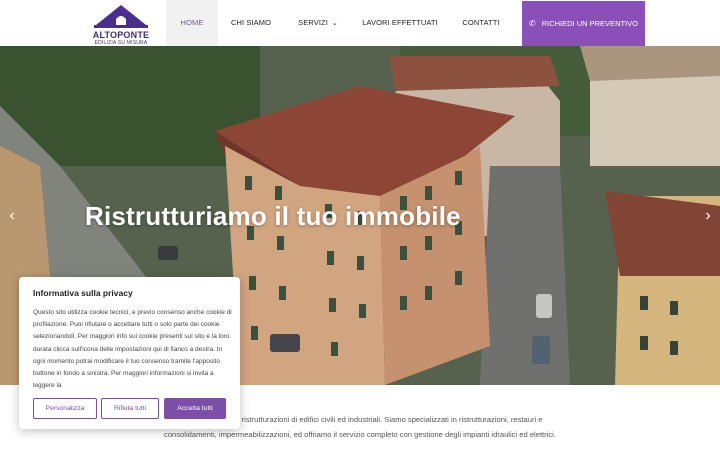 The image size is (720, 450). Describe the element at coordinates (251, 23) in the screenshot. I see `nav-chi-siamo: CHI SIAMO` at that location.